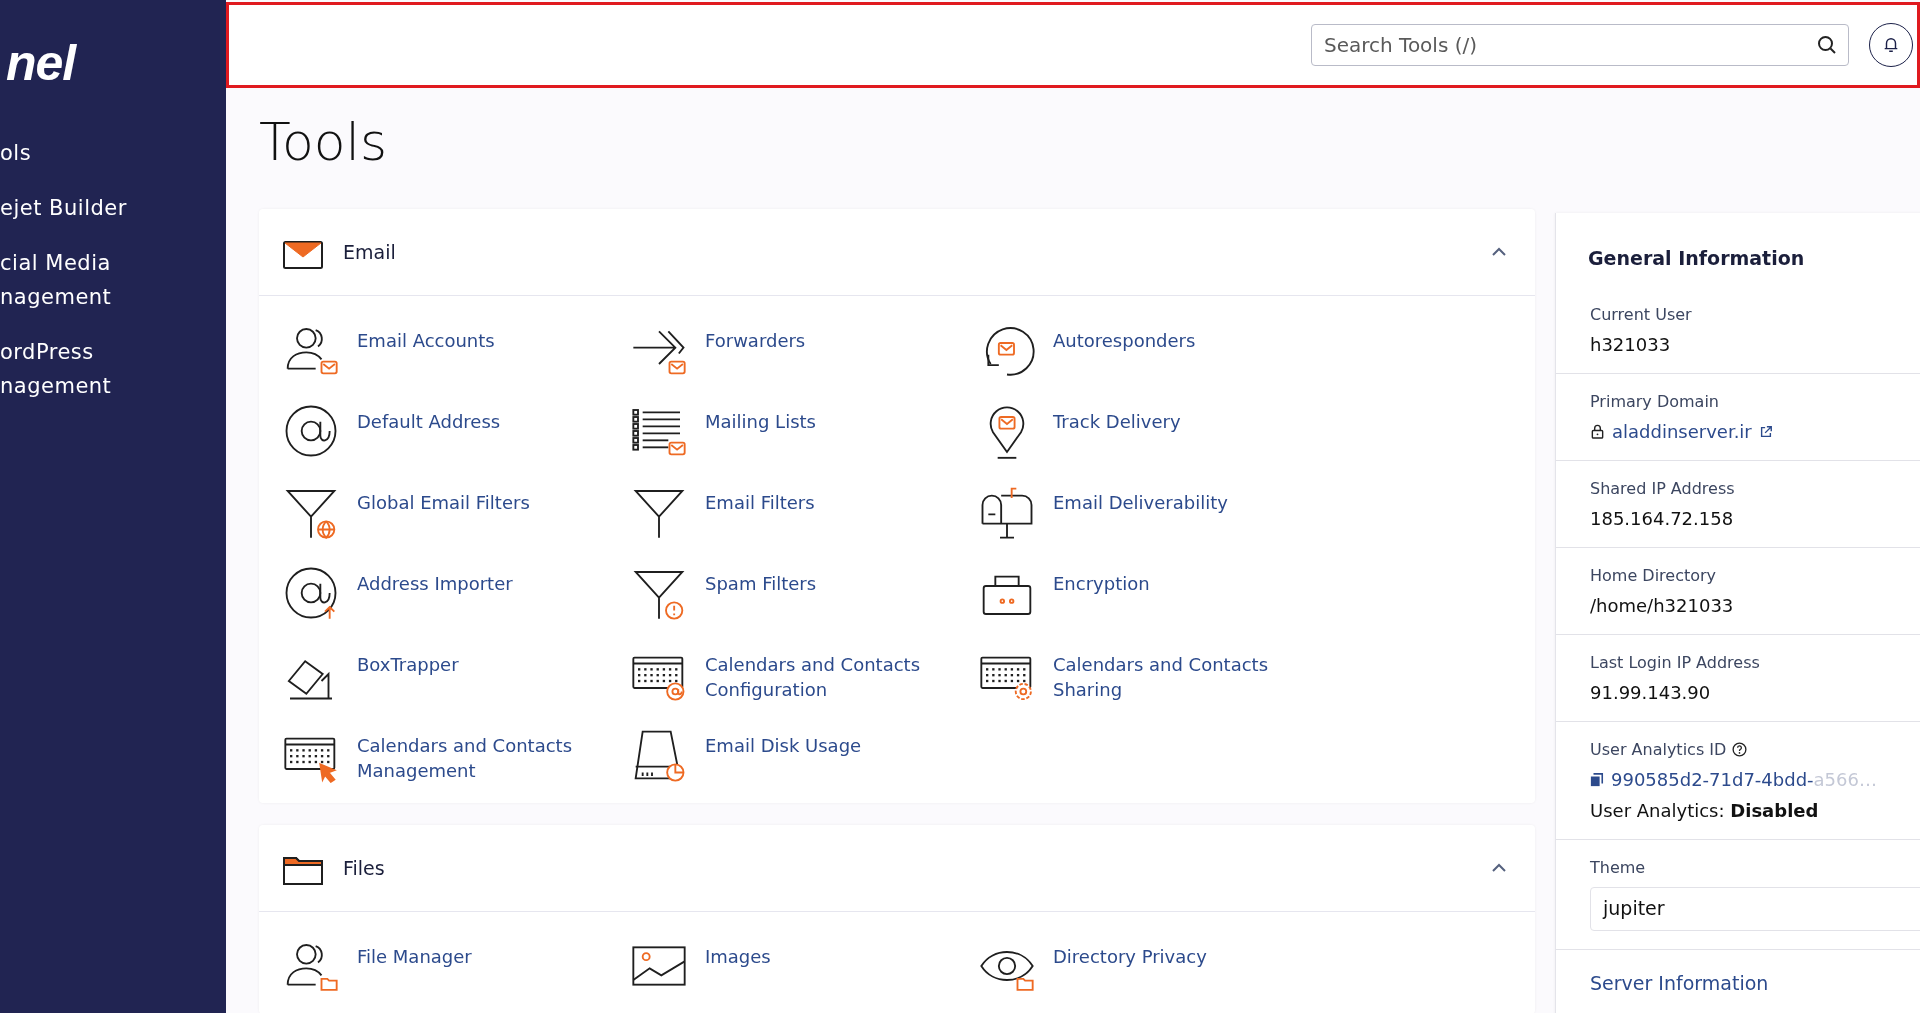 The width and height of the screenshot is (1920, 1013). Describe the element at coordinates (1178, 965) in the screenshot. I see `tool-link: Directory Privacy` at that location.